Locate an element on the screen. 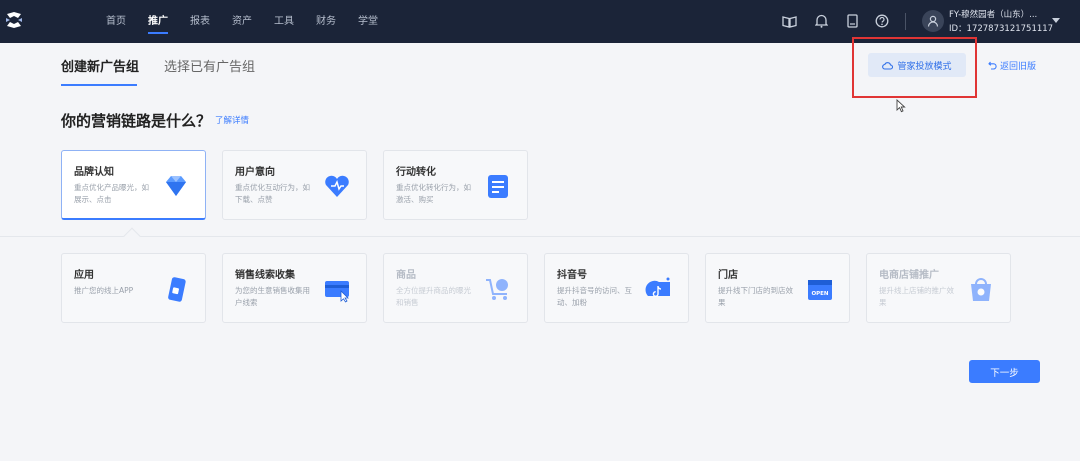  user-icon is located at coordinates (933, 21).